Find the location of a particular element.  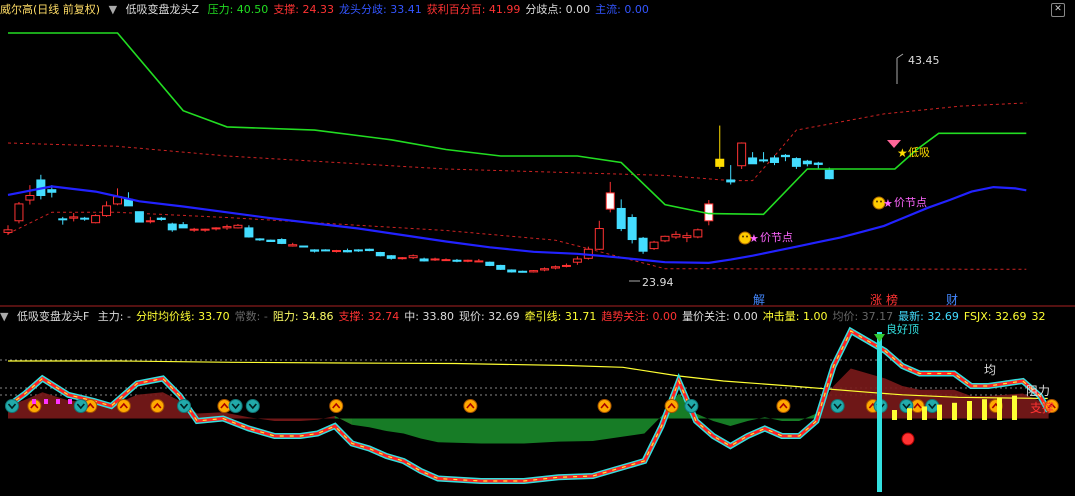

high-price-label: 43.45 is located at coordinates (924, 60).